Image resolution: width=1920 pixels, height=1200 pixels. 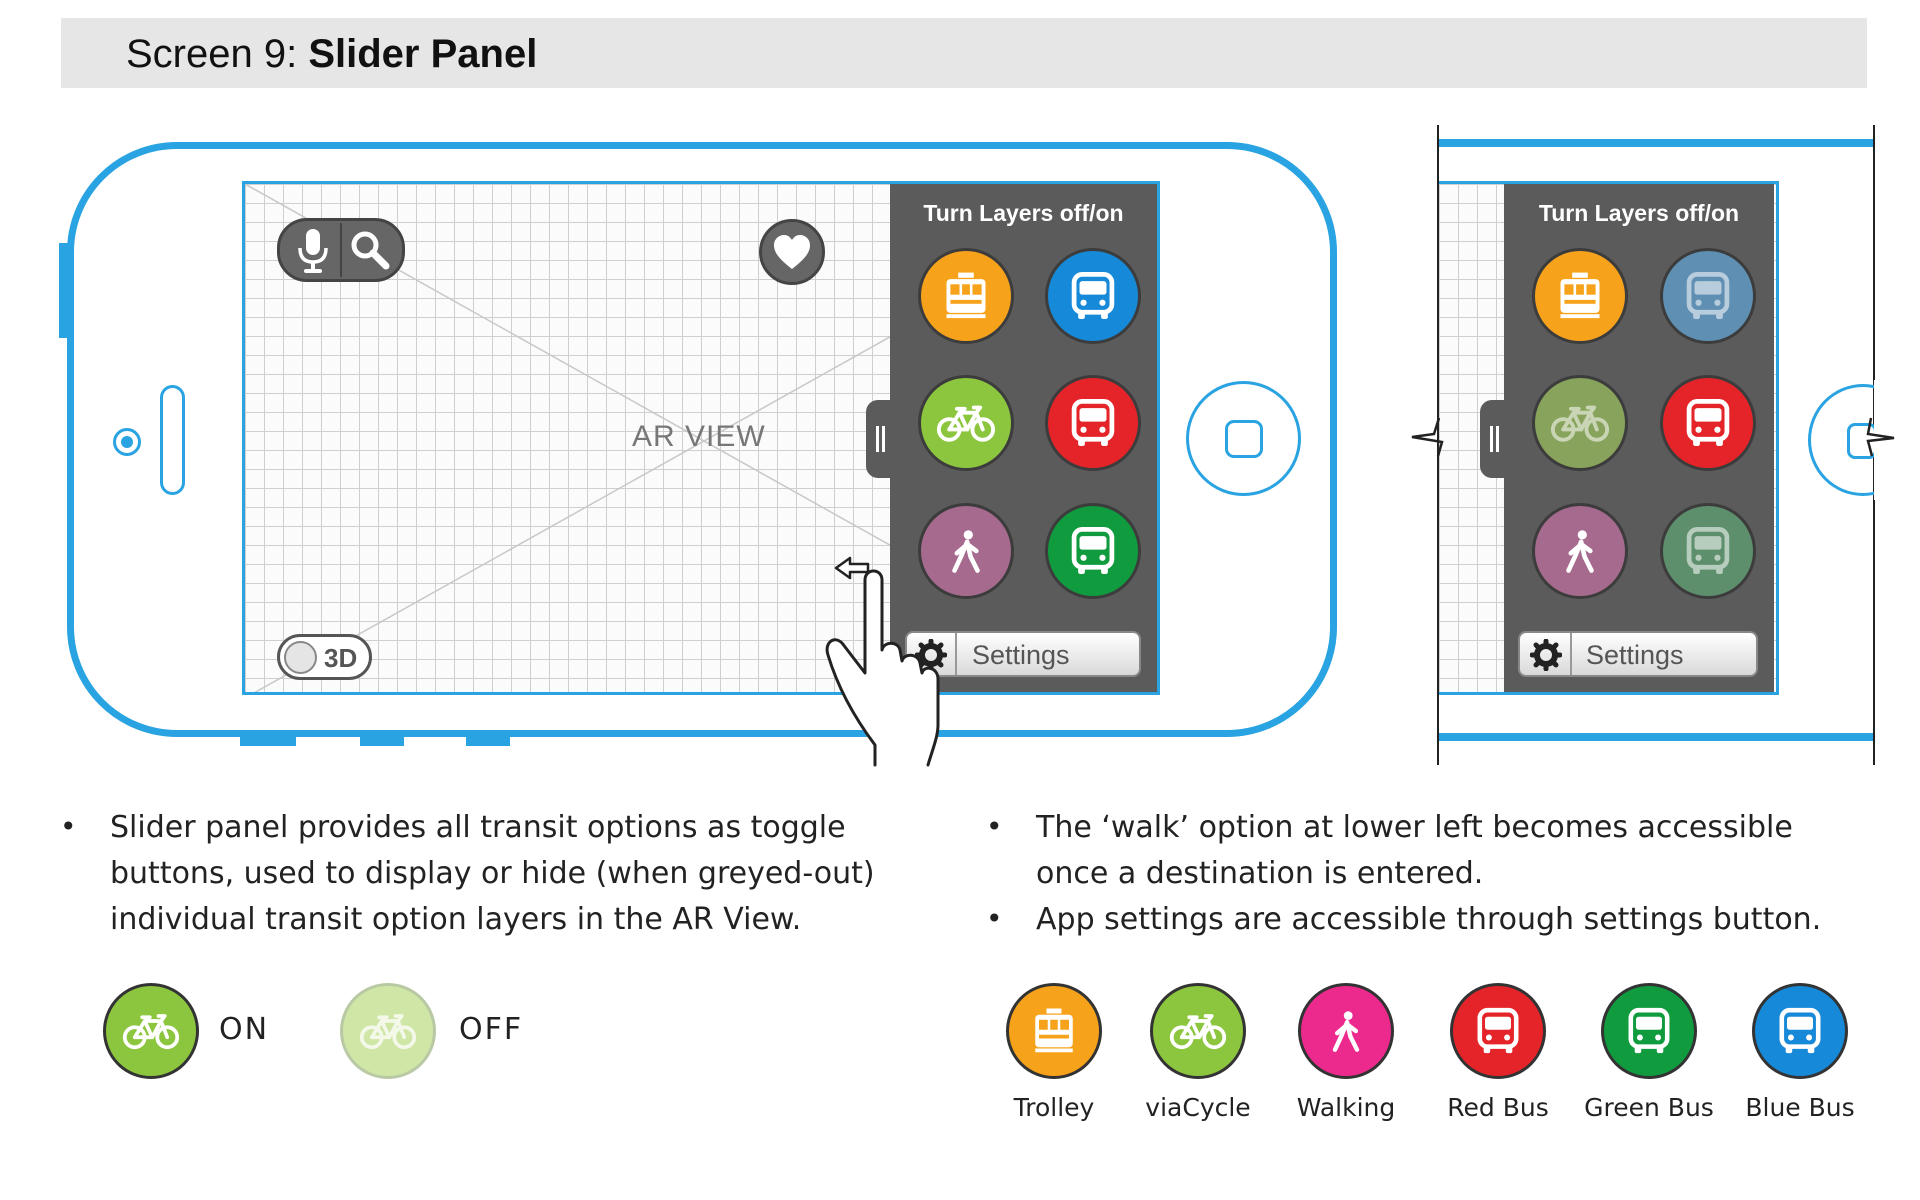 I want to click on legend-on-swatch, so click(x=151, y=1031).